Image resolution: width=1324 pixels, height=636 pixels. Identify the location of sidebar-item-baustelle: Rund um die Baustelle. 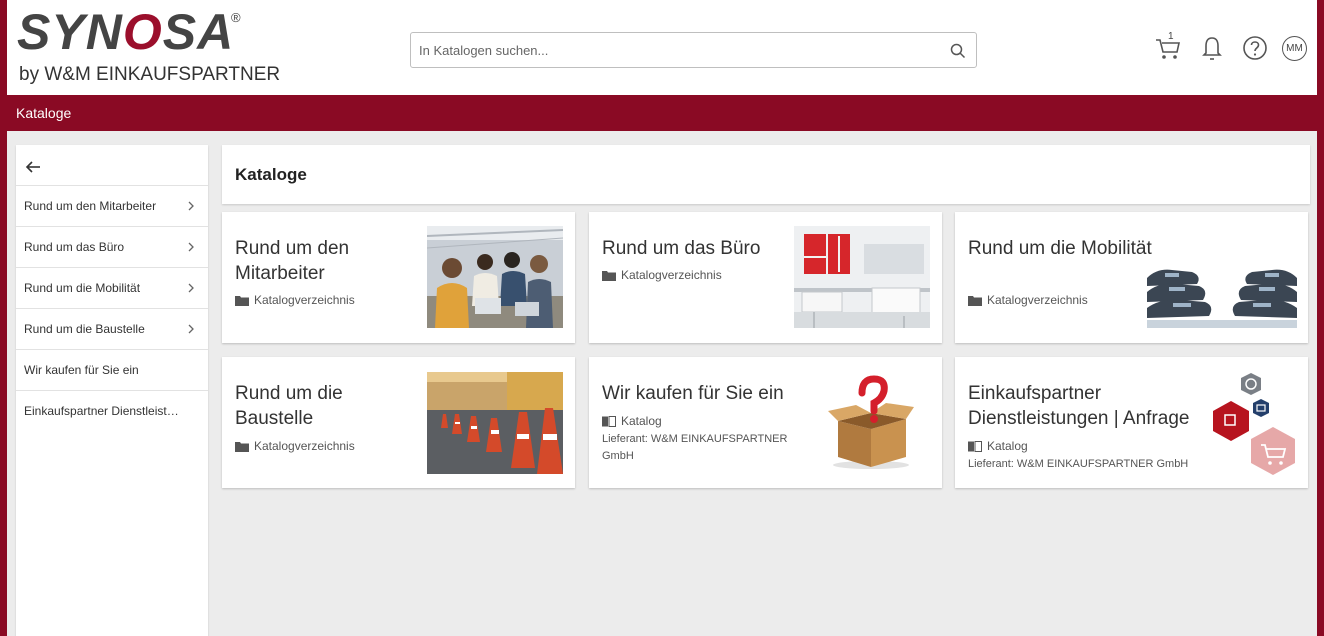
(112, 328).